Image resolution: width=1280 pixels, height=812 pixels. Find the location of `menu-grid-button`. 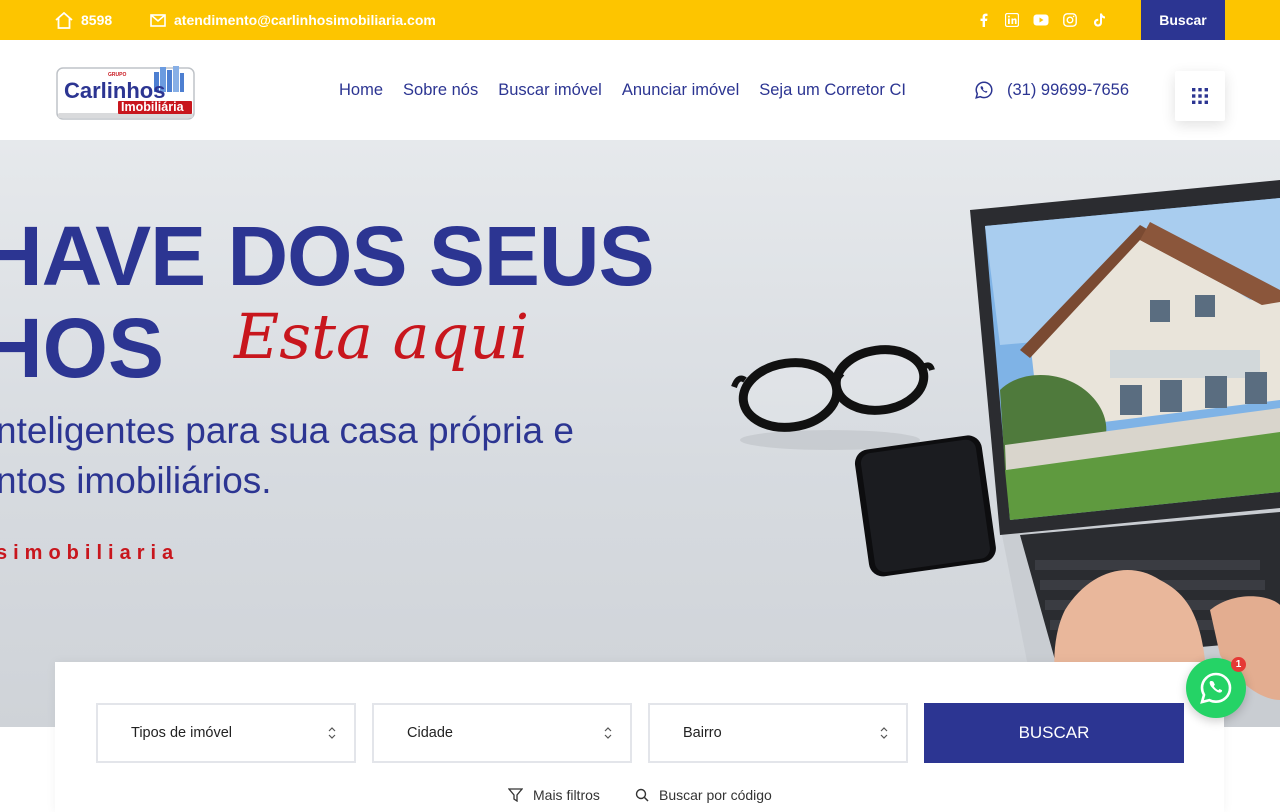

menu-grid-button is located at coordinates (1200, 96).